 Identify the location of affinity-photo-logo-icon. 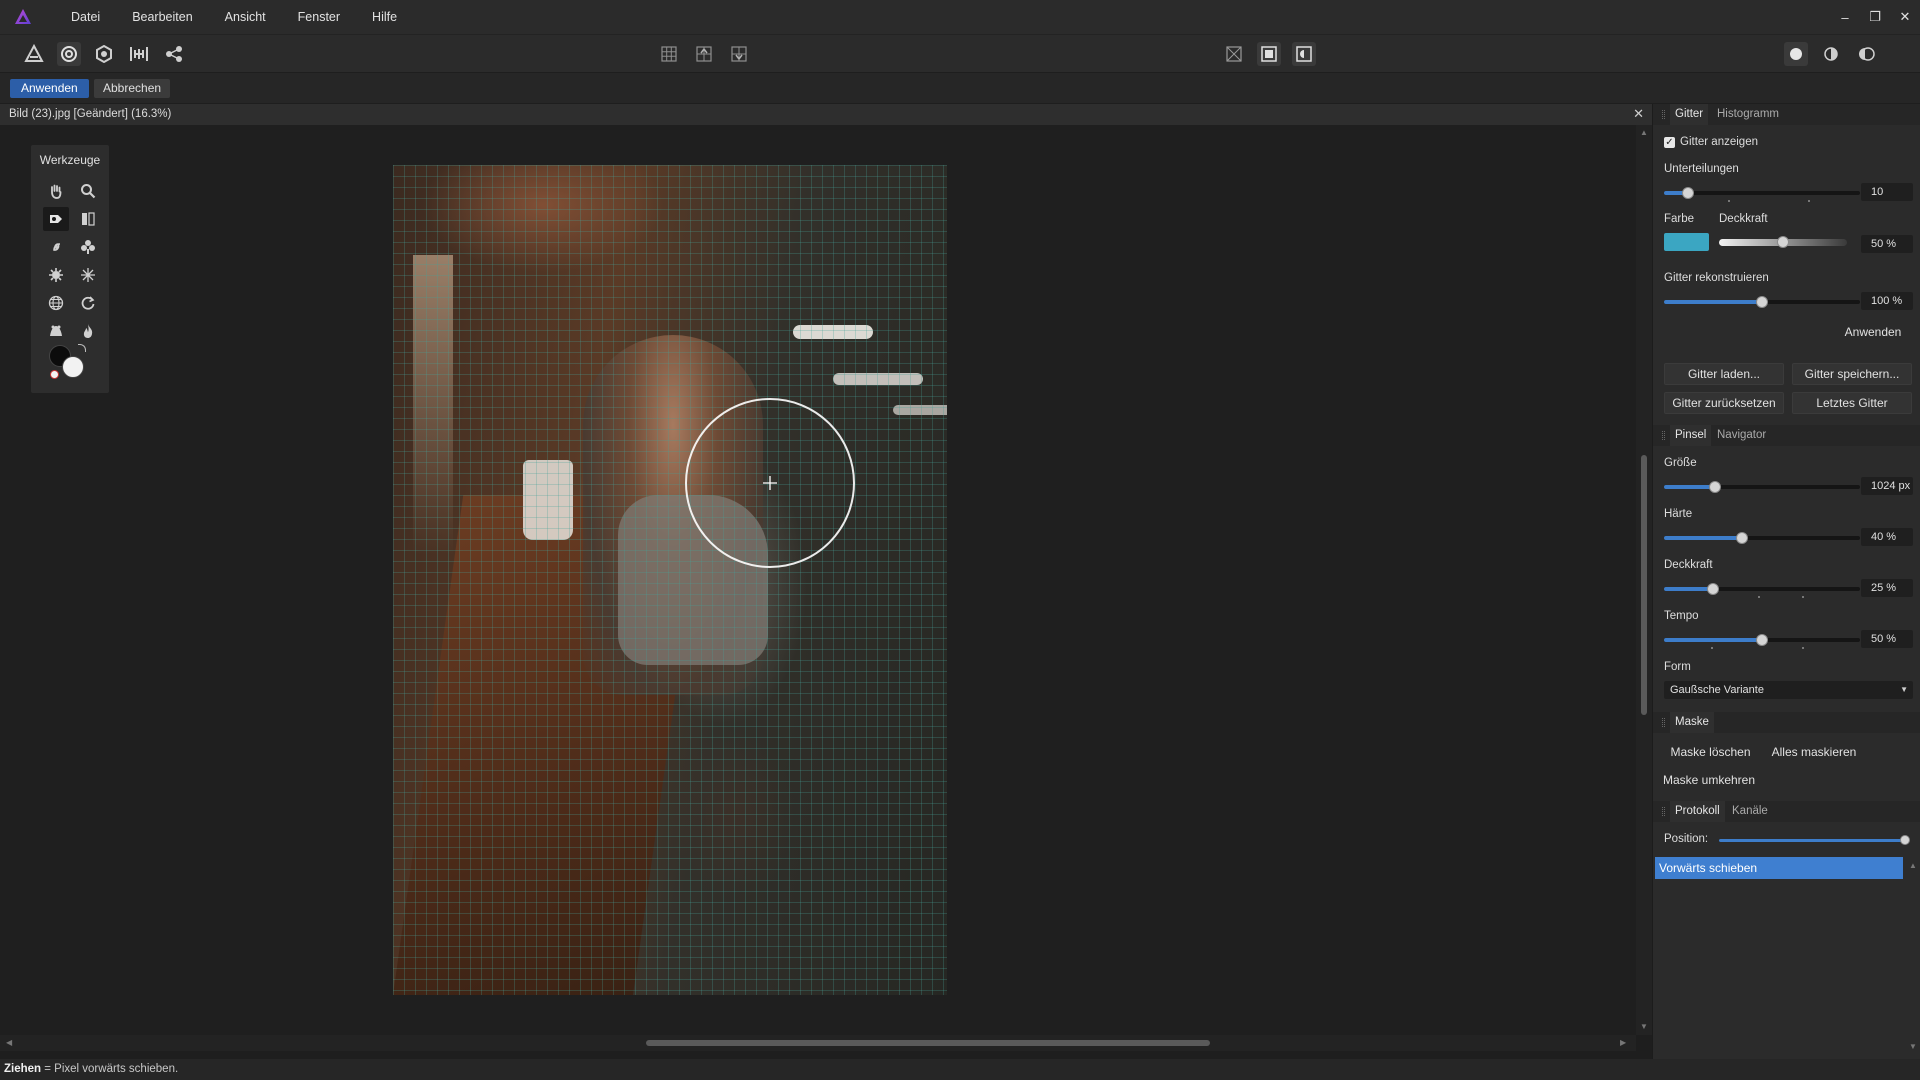
(23, 17).